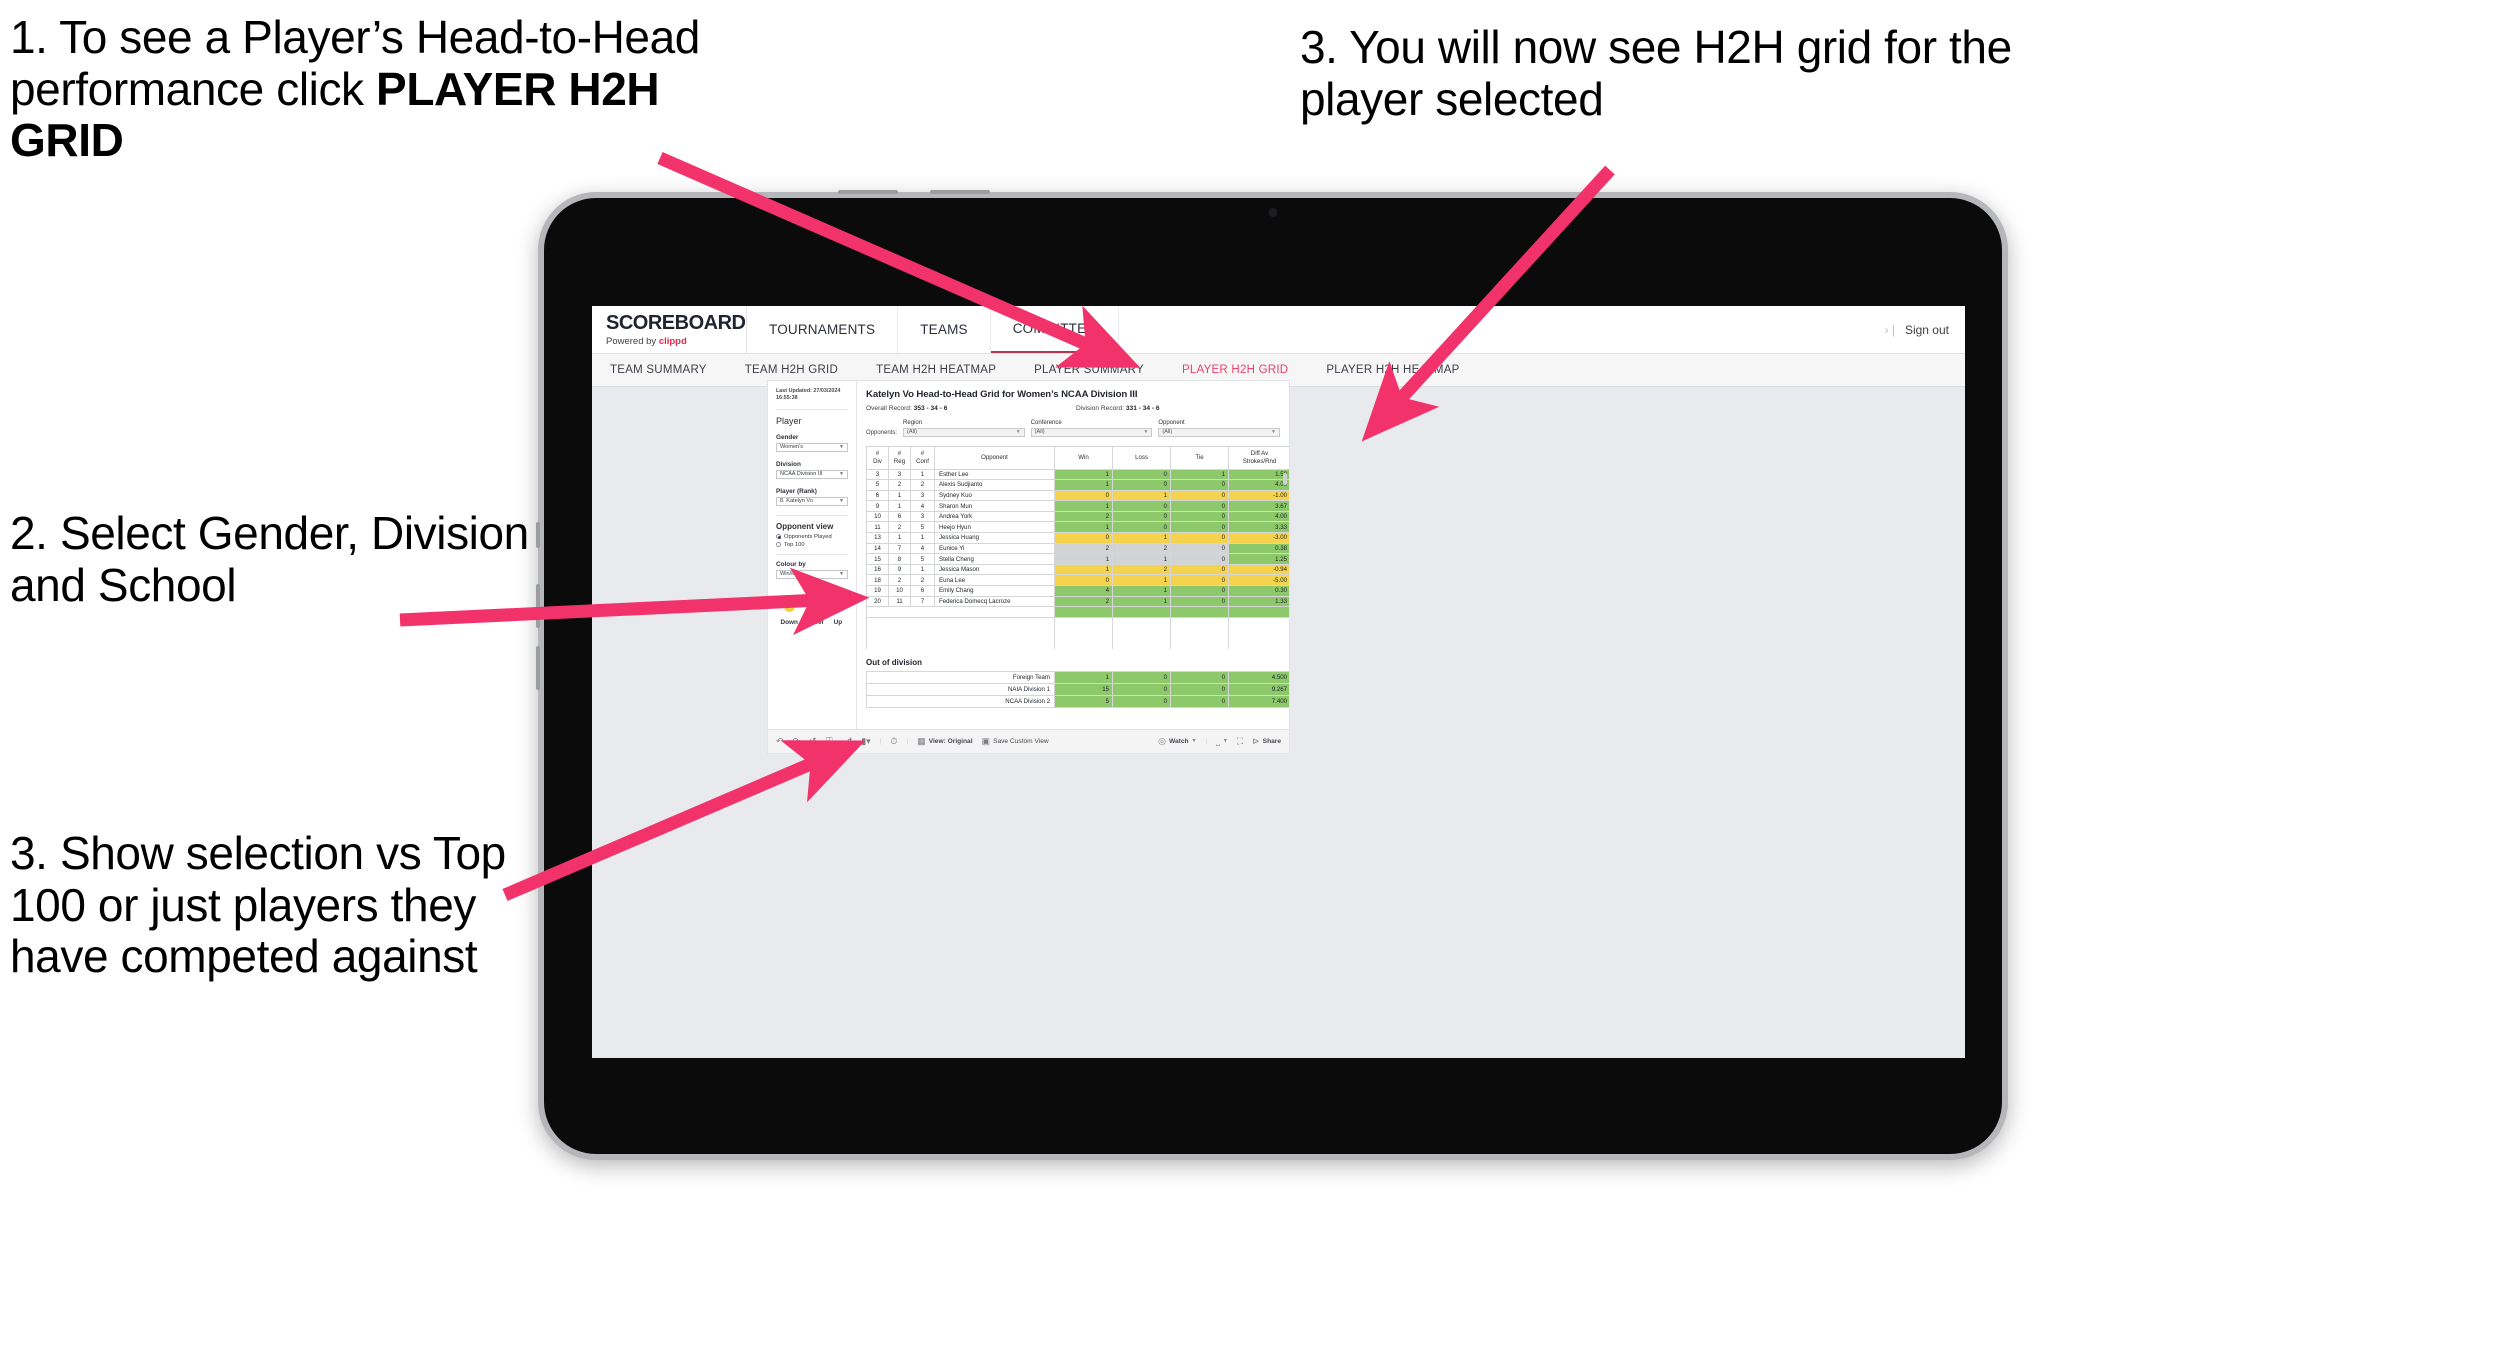 This screenshot has width=2512, height=1352. What do you see at coordinates (1077, 485) in the screenshot?
I see `table-row: 522Alexis Sudjianto1004.003` at bounding box center [1077, 485].